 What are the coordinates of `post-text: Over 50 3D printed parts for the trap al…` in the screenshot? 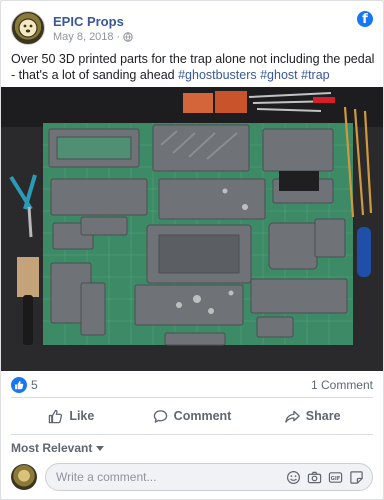 It's located at (193, 67).